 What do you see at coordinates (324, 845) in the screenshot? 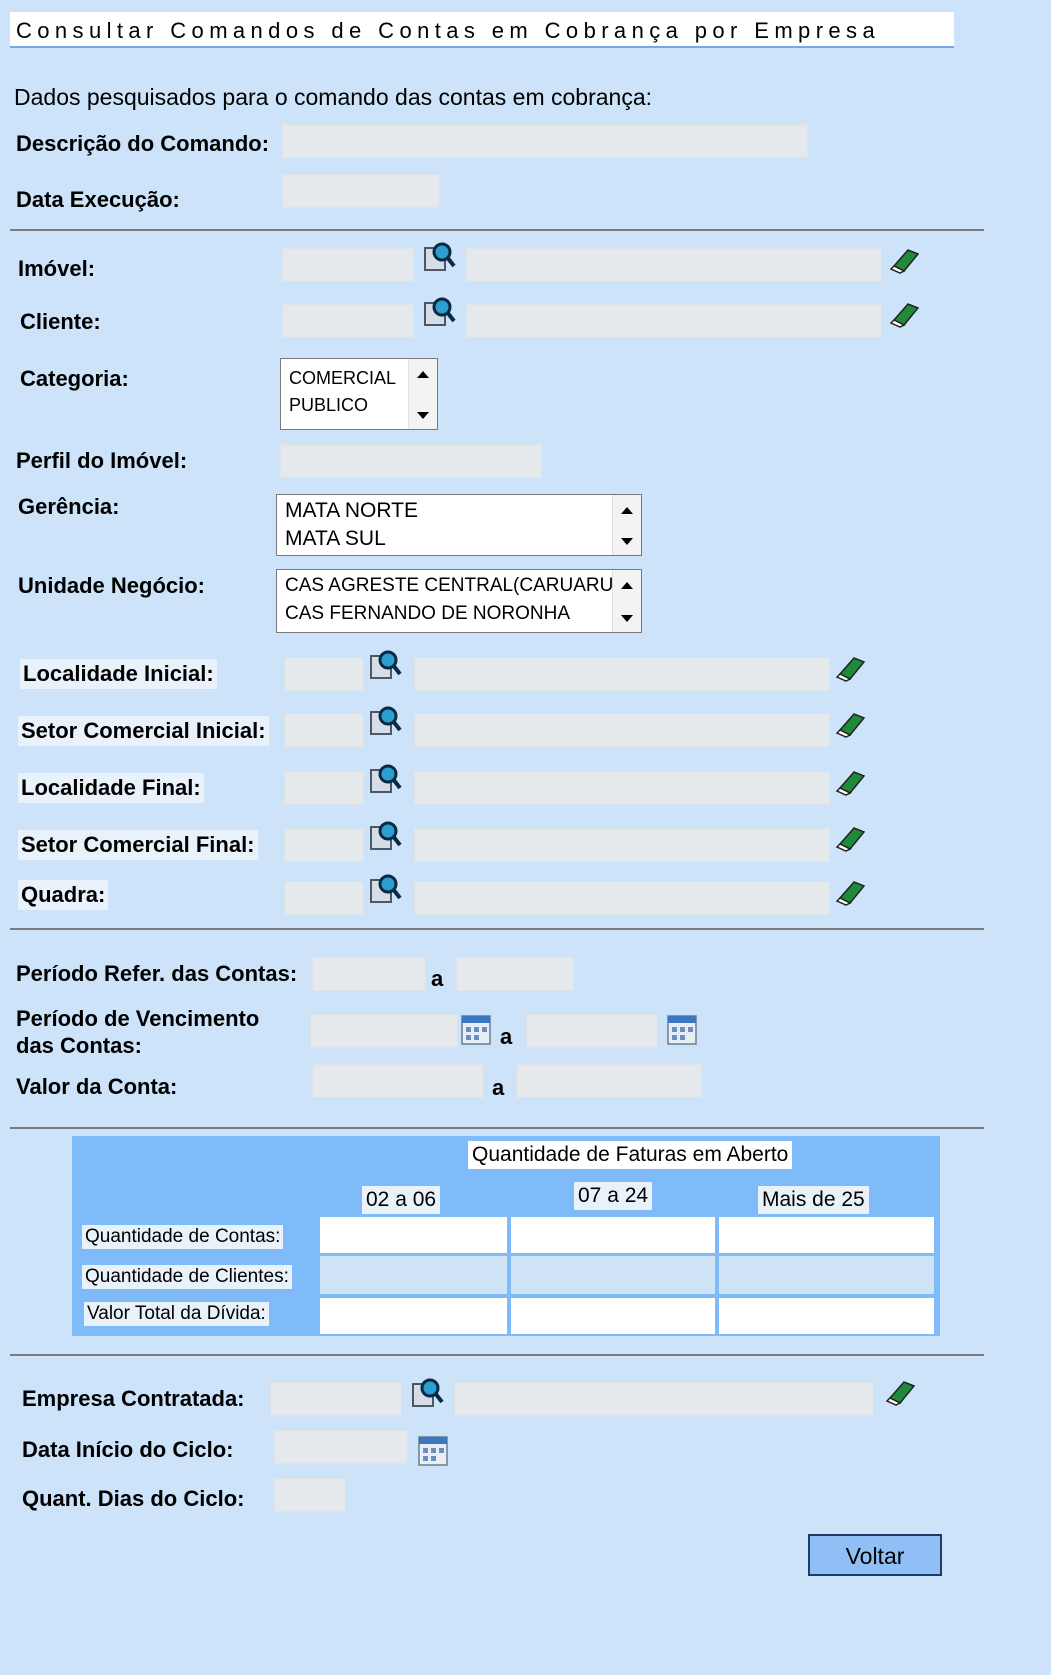
I see `setor-final-code-input` at bounding box center [324, 845].